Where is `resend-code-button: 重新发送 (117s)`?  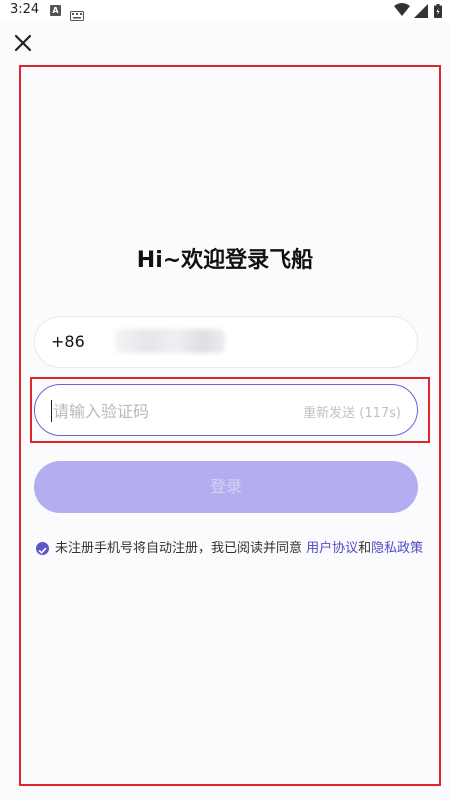
resend-code-button: 重新发送 (117s) is located at coordinates (352, 411).